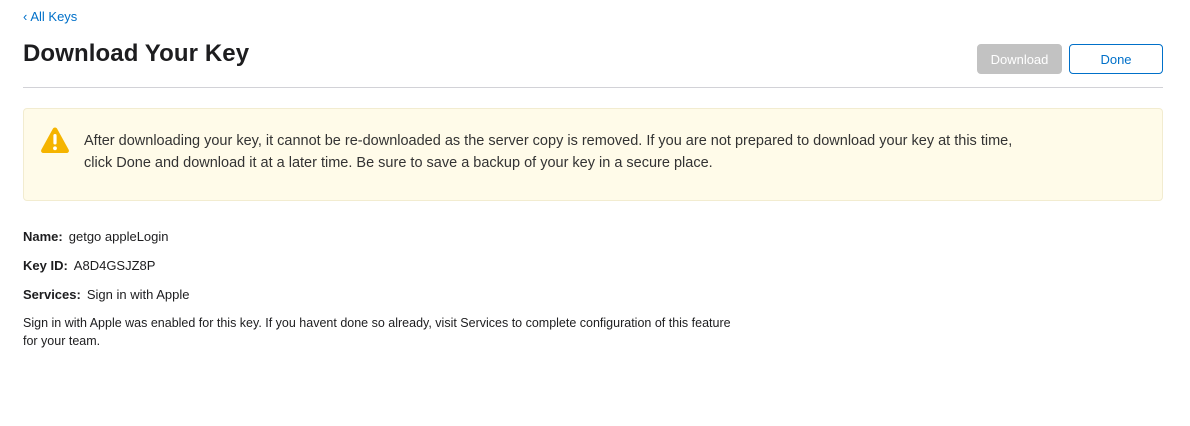  Describe the element at coordinates (43, 236) in the screenshot. I see `key-name-label: Name:` at that location.